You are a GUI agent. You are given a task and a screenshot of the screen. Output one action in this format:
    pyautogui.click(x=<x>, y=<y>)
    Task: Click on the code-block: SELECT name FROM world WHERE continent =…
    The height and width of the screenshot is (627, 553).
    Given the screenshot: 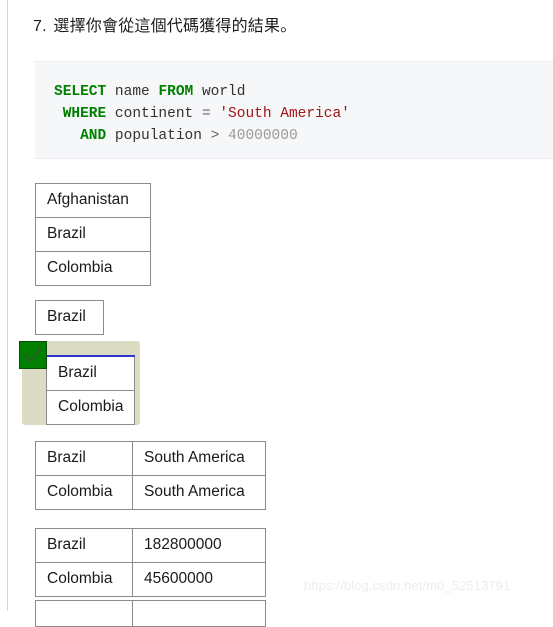 What is the action you would take?
    pyautogui.click(x=294, y=110)
    